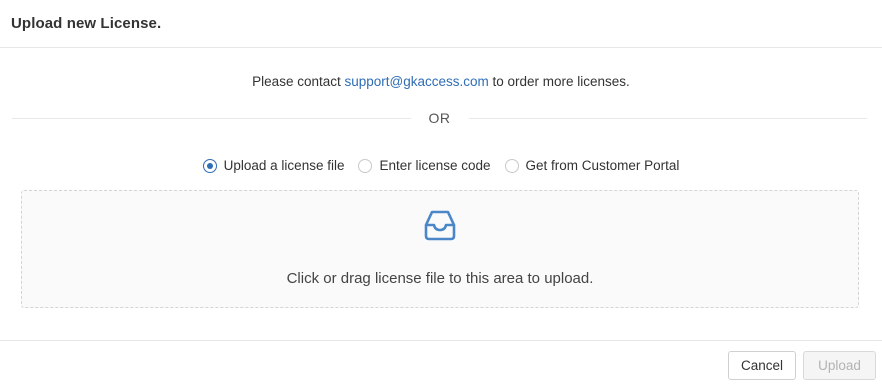  I want to click on divider-line-right, so click(667, 118).